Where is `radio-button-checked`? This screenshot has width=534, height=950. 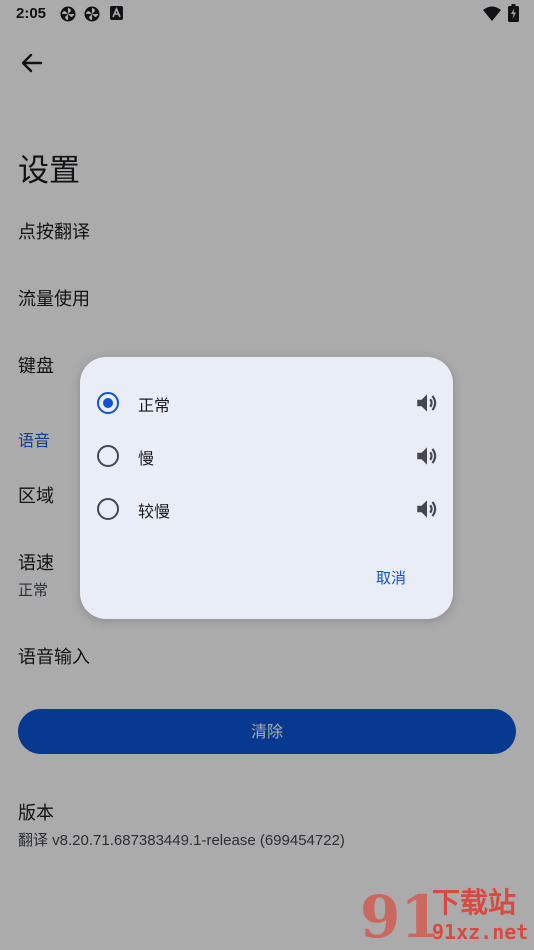 radio-button-checked is located at coordinates (108, 403).